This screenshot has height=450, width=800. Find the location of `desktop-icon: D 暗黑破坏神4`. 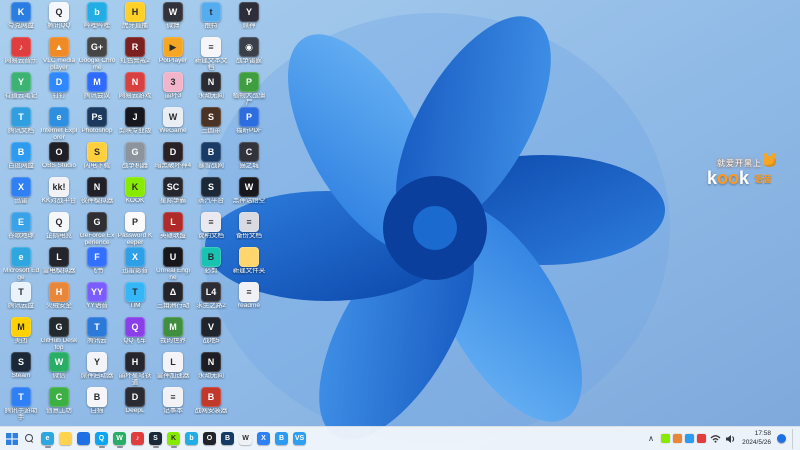

desktop-icon: D 暗黑破坏神4 is located at coordinates (173, 159).